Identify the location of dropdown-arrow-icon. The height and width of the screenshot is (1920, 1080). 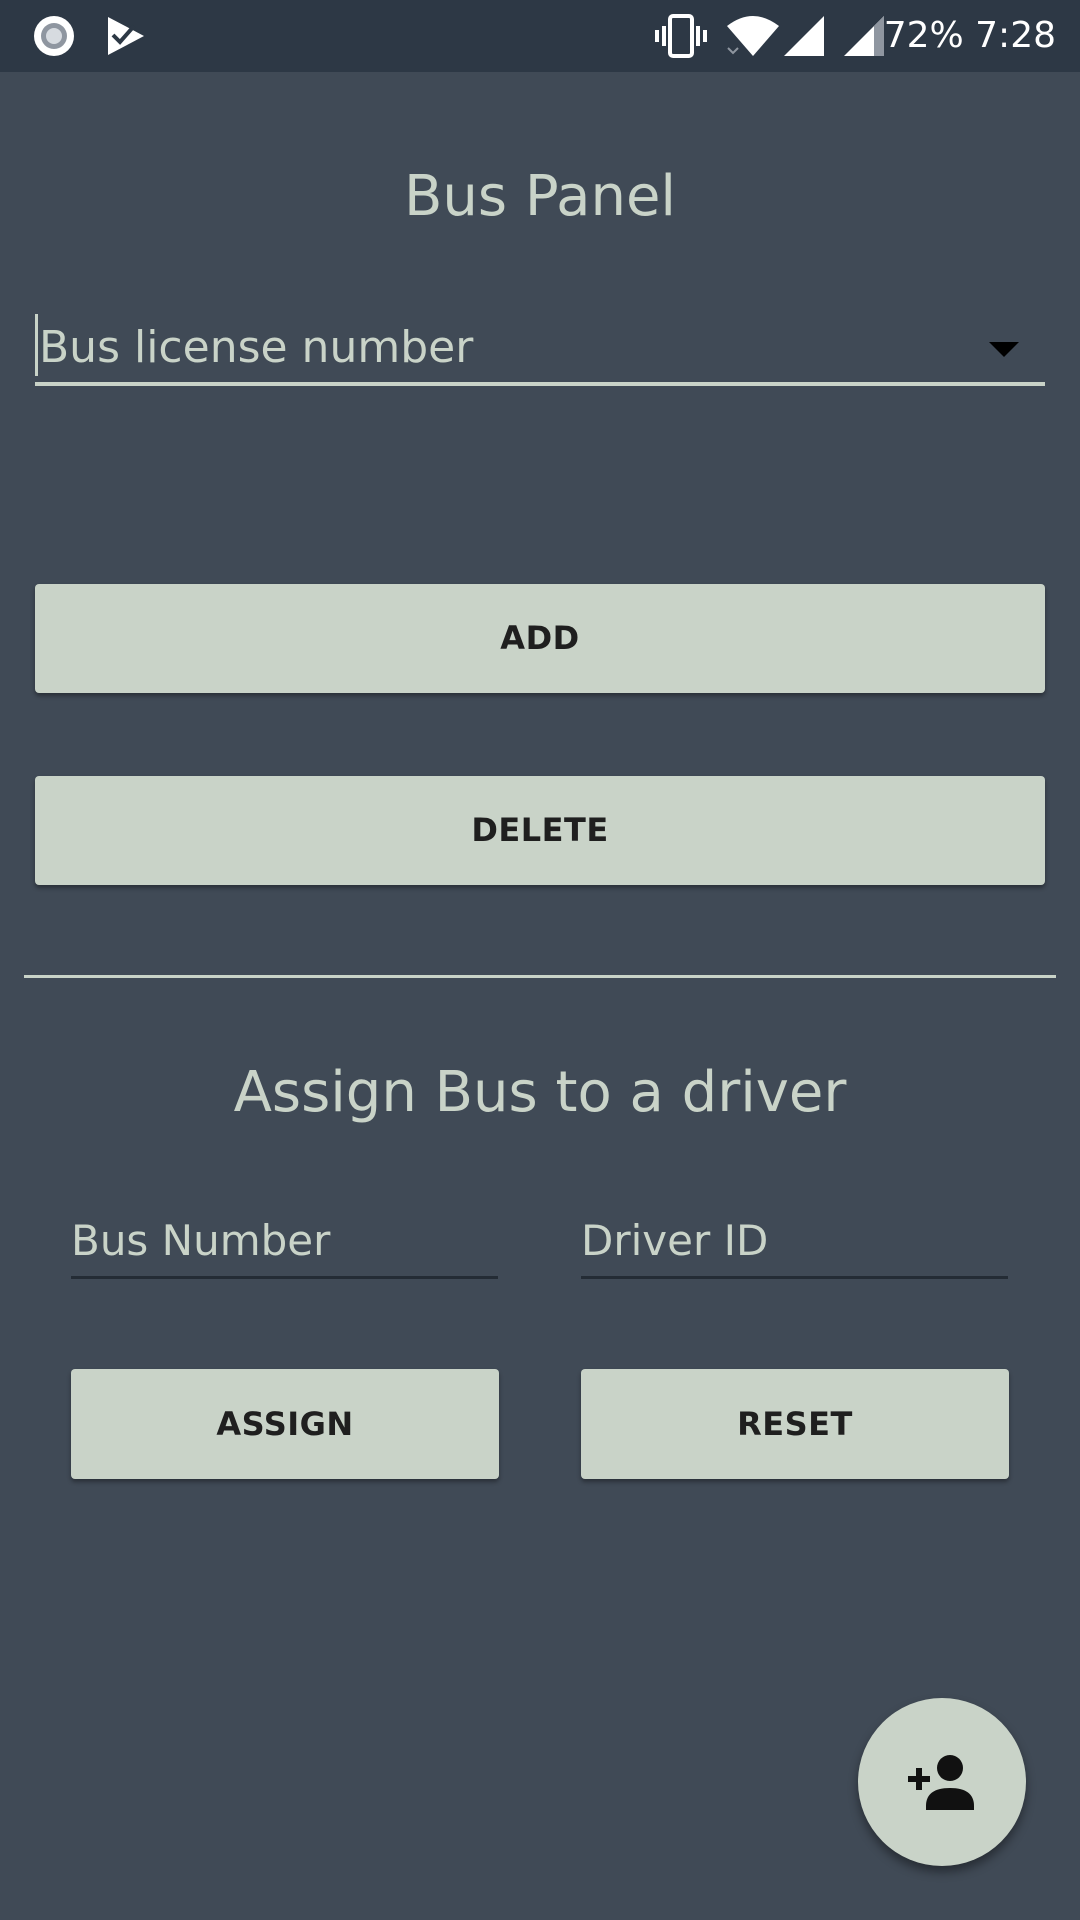
(1004, 349).